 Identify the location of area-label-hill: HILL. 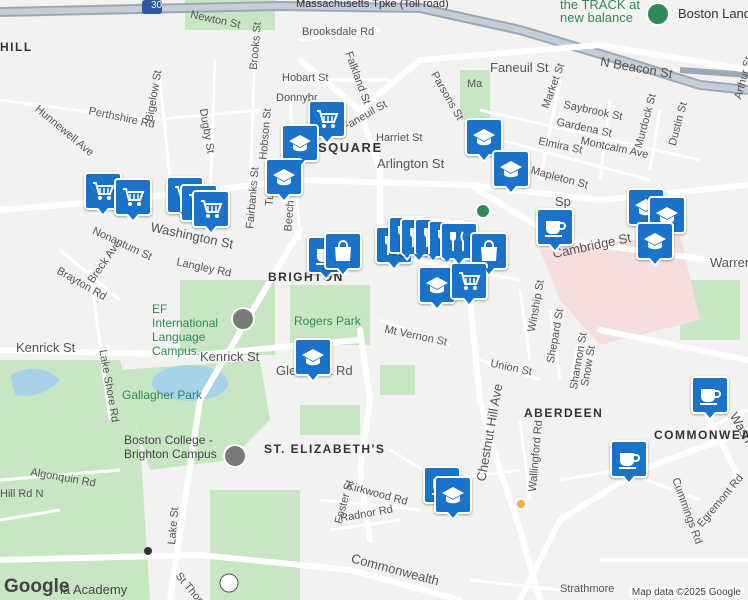
(16, 47).